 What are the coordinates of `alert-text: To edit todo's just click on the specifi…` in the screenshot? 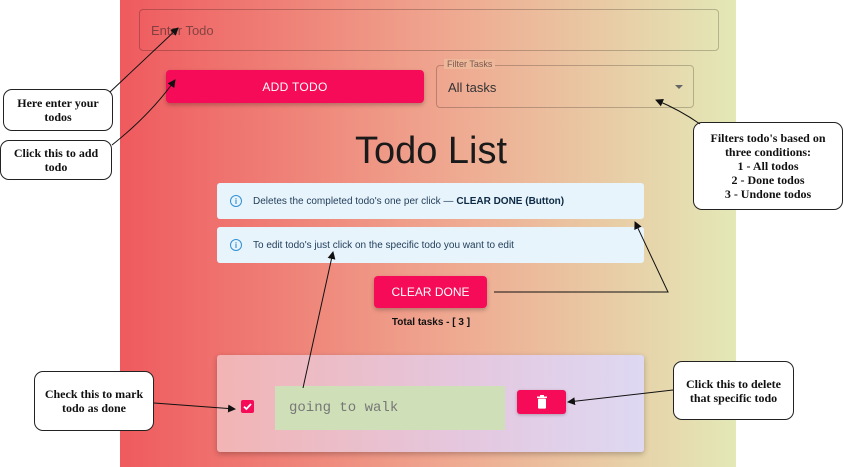 It's located at (383, 245).